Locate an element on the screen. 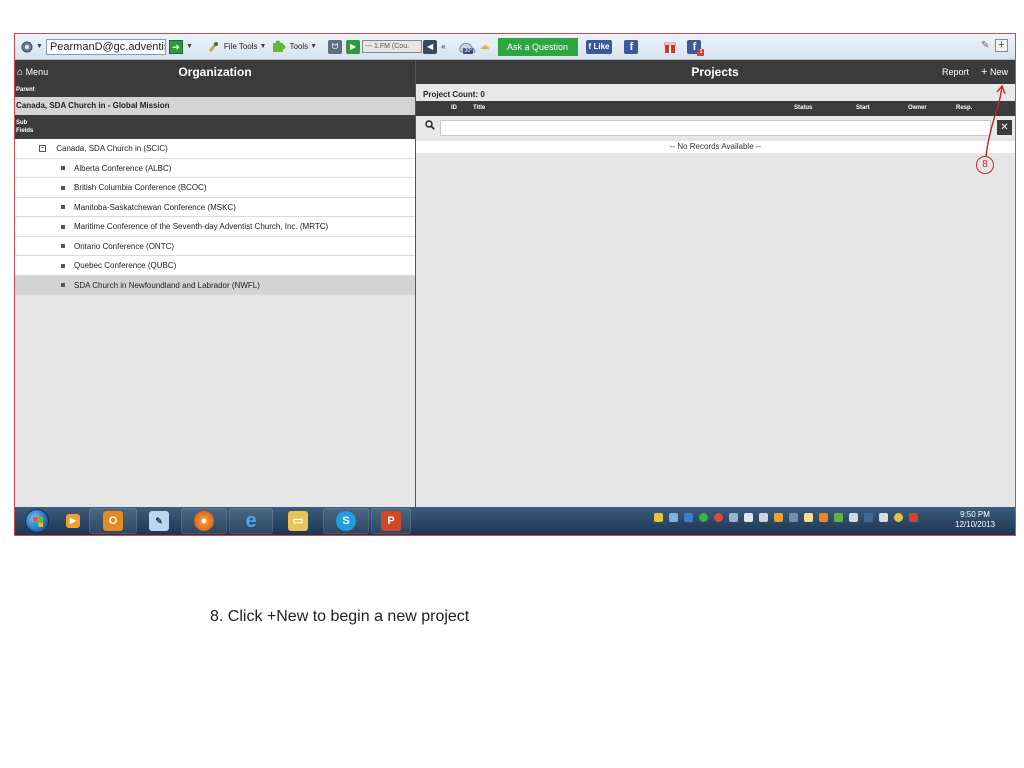  annotation-arrow is located at coordinates (995, 120).